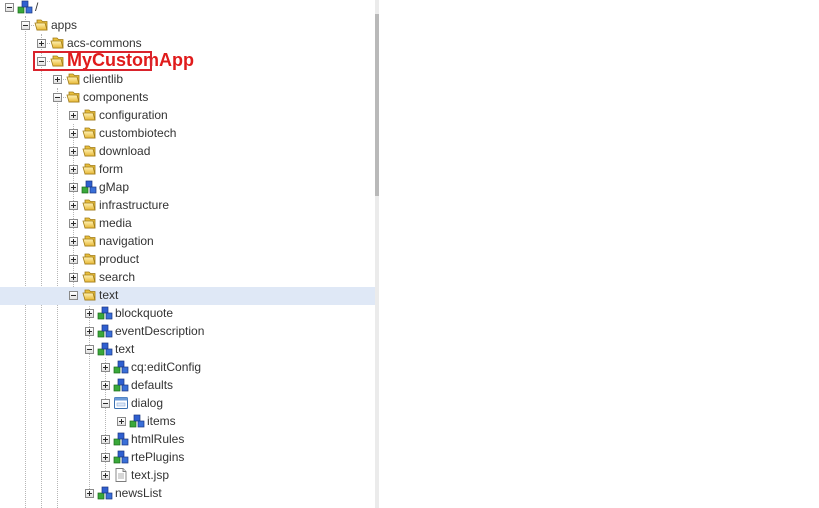  I want to click on tree-item-navigation: navigation, so click(126, 241).